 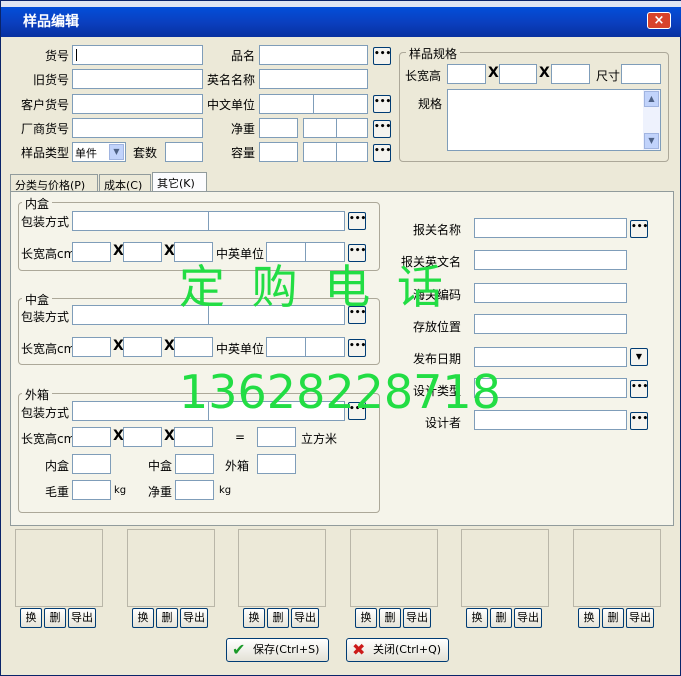 I want to click on check-icon: ✔, so click(x=239, y=649).